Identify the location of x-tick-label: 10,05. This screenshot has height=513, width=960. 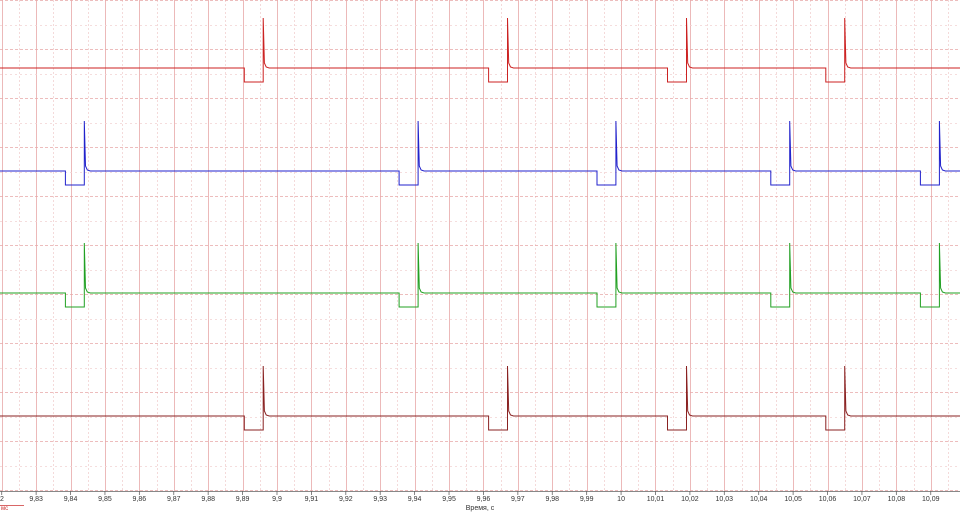
(793, 499).